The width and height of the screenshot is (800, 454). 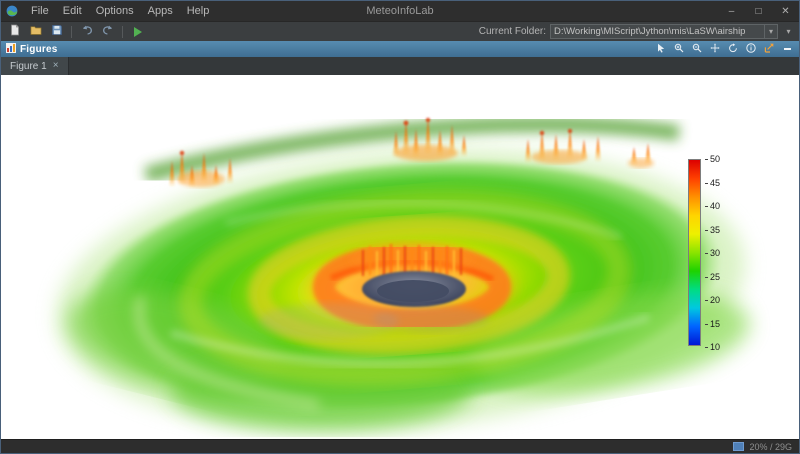 What do you see at coordinates (712, 324) in the screenshot?
I see `colorbar-tick: 15` at bounding box center [712, 324].